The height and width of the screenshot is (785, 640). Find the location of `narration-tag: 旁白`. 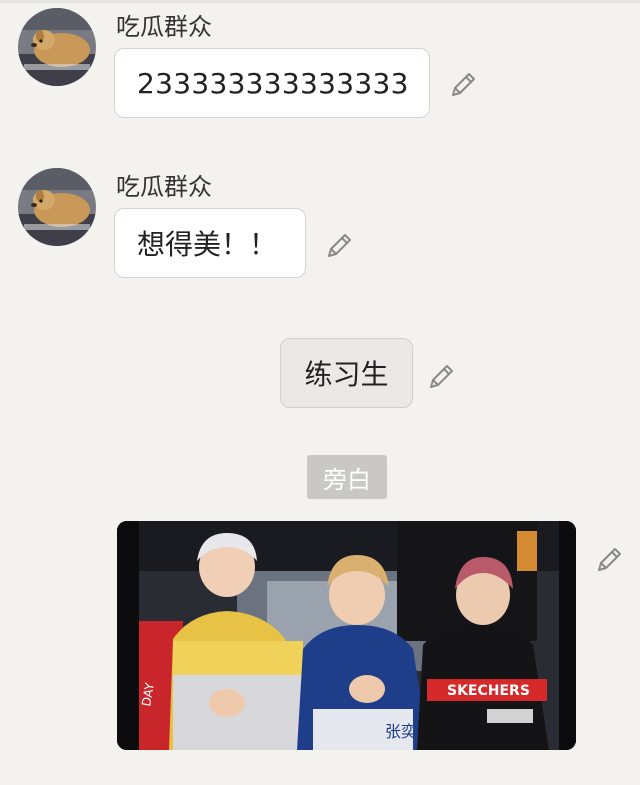

narration-tag: 旁白 is located at coordinates (347, 477).